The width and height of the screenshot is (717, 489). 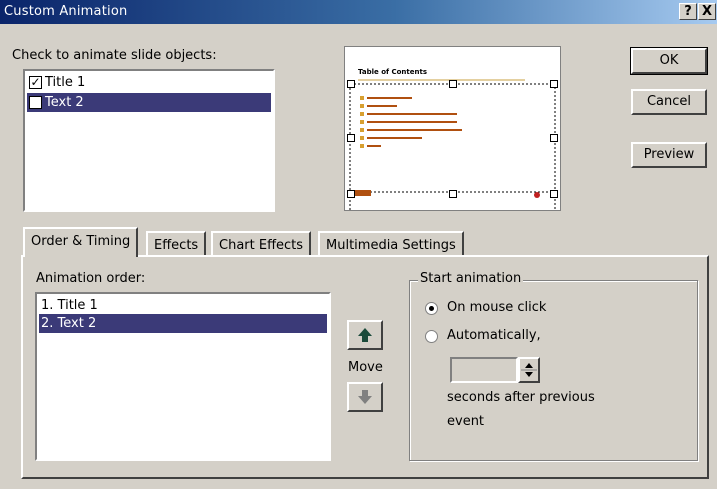 What do you see at coordinates (452, 150) in the screenshot?
I see `slide-preview-graphic: Table of Contents` at bounding box center [452, 150].